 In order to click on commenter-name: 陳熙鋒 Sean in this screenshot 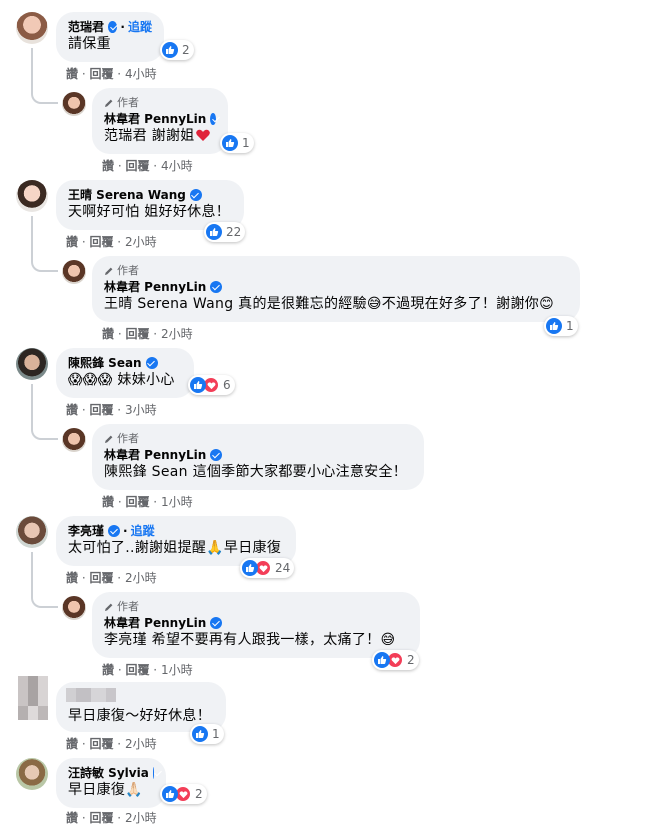, I will do `click(105, 363)`.